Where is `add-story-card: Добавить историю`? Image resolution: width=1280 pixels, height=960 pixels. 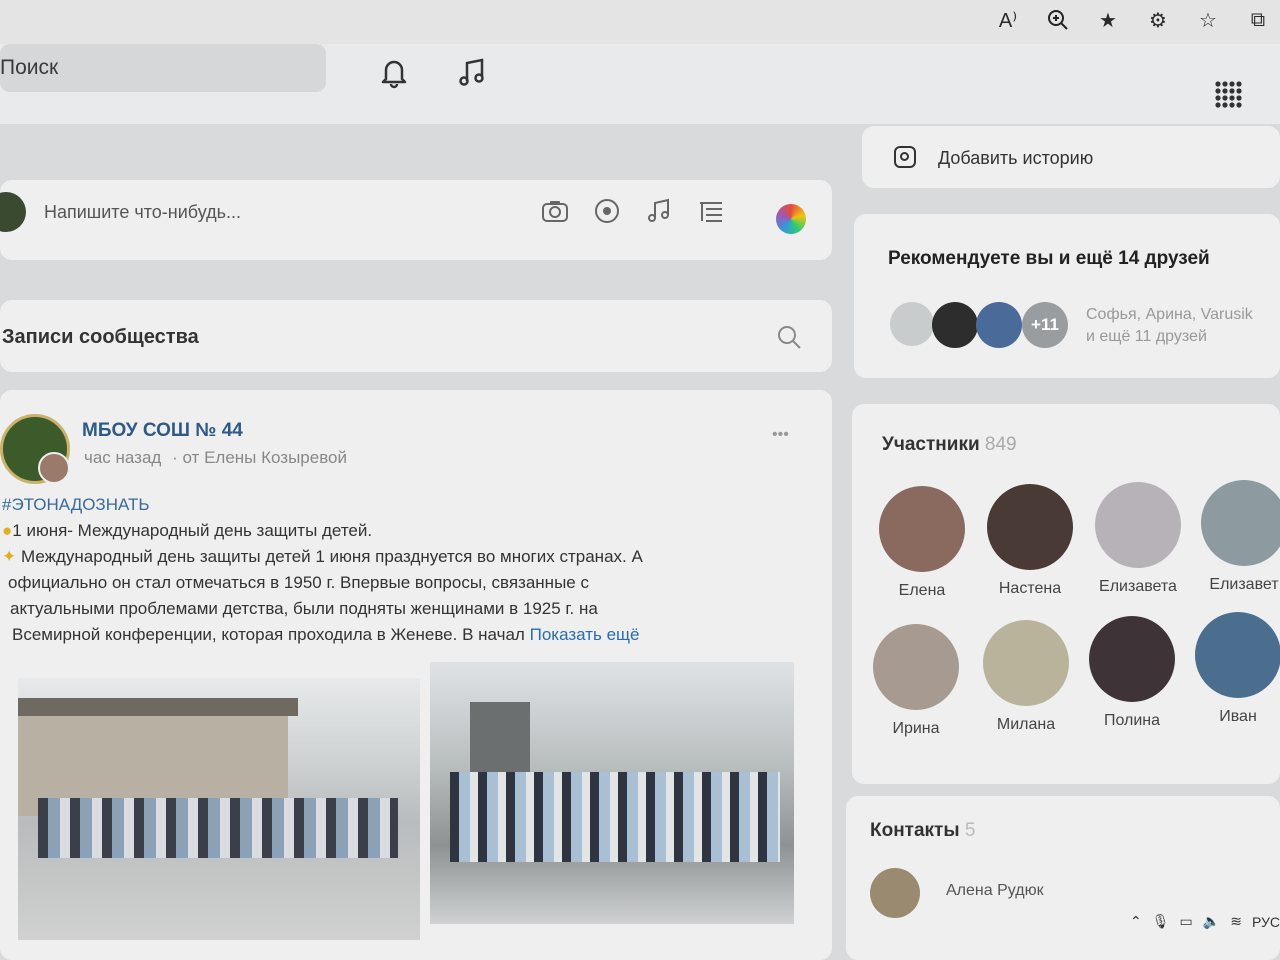
add-story-card: Добавить историю is located at coordinates (1071, 157).